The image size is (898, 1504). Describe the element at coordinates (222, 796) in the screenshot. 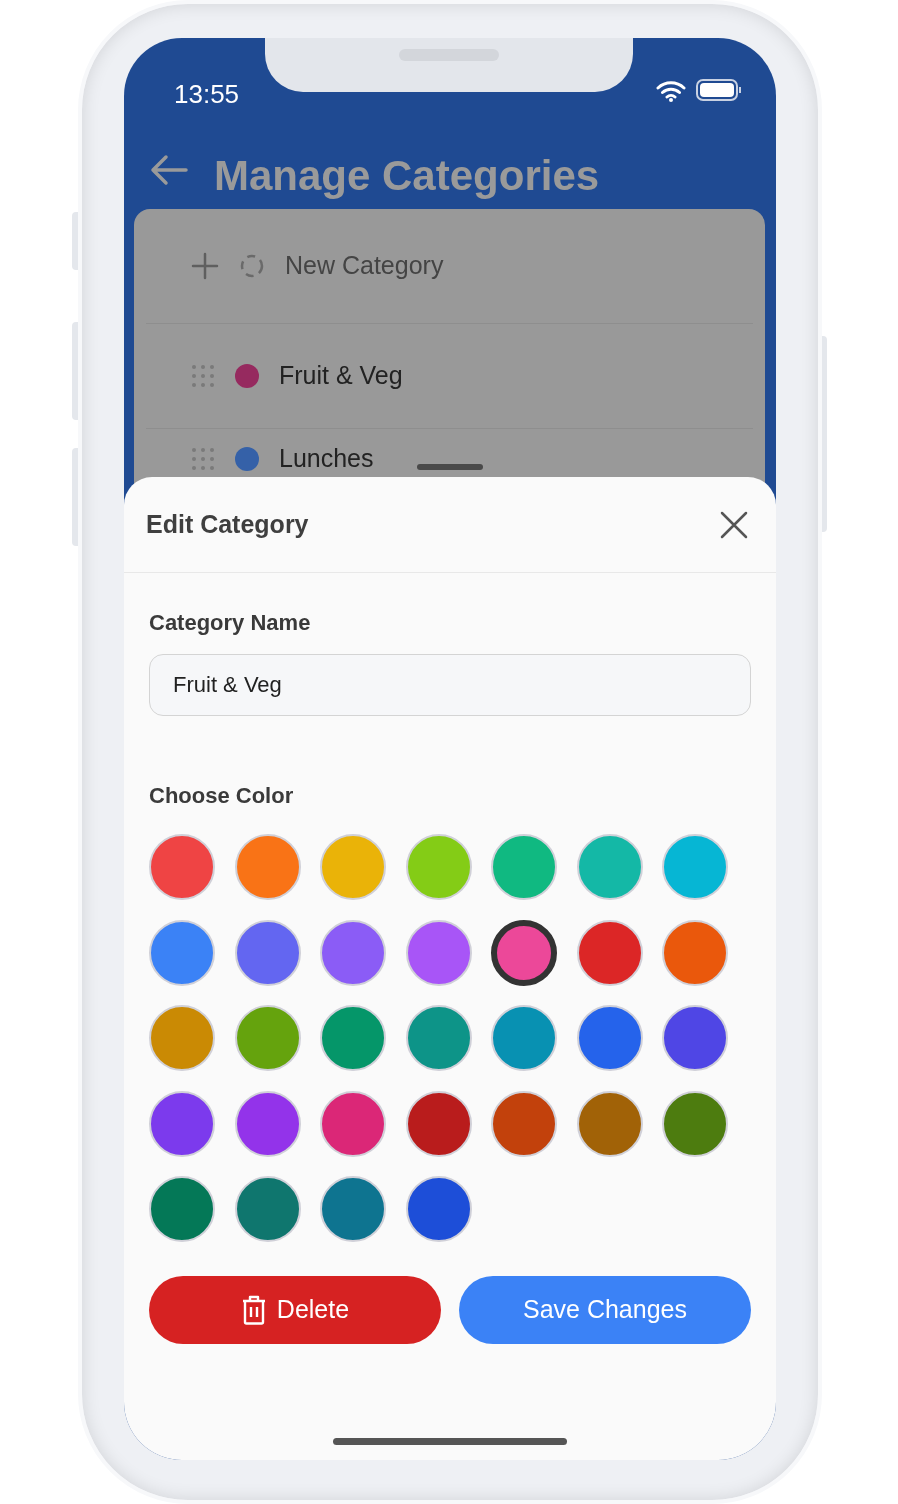

I see `section-label: Choose Color` at that location.